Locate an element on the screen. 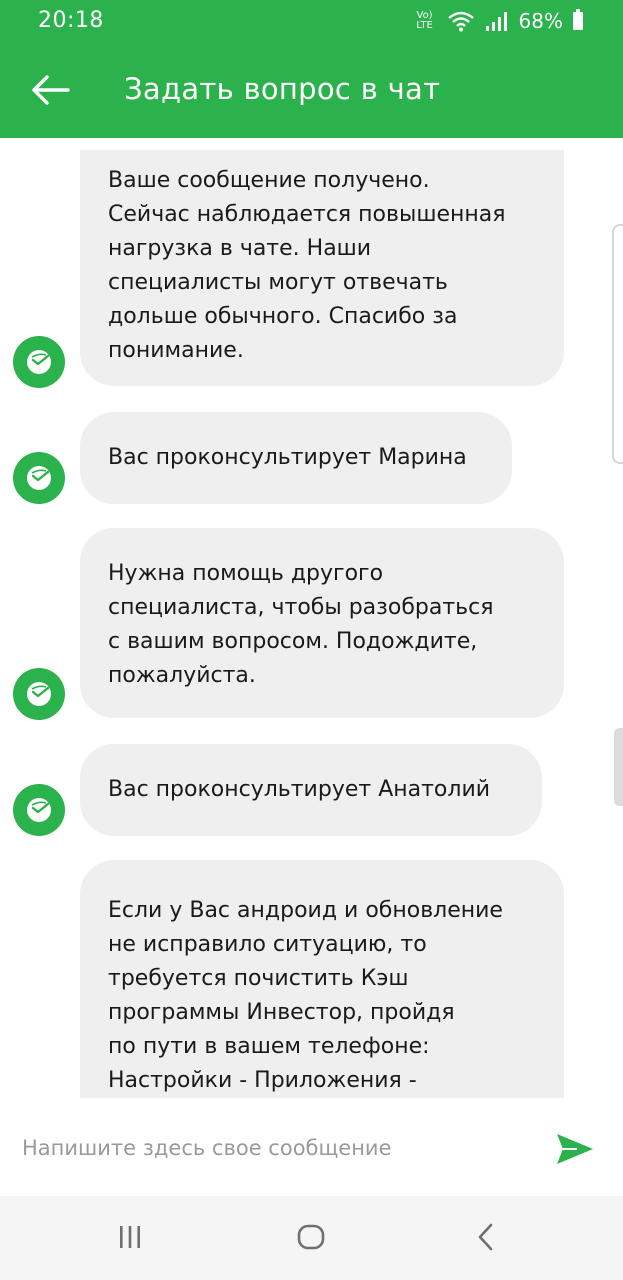 The height and width of the screenshot is (1280, 623). nav-back-icon is located at coordinates (485, 1237).